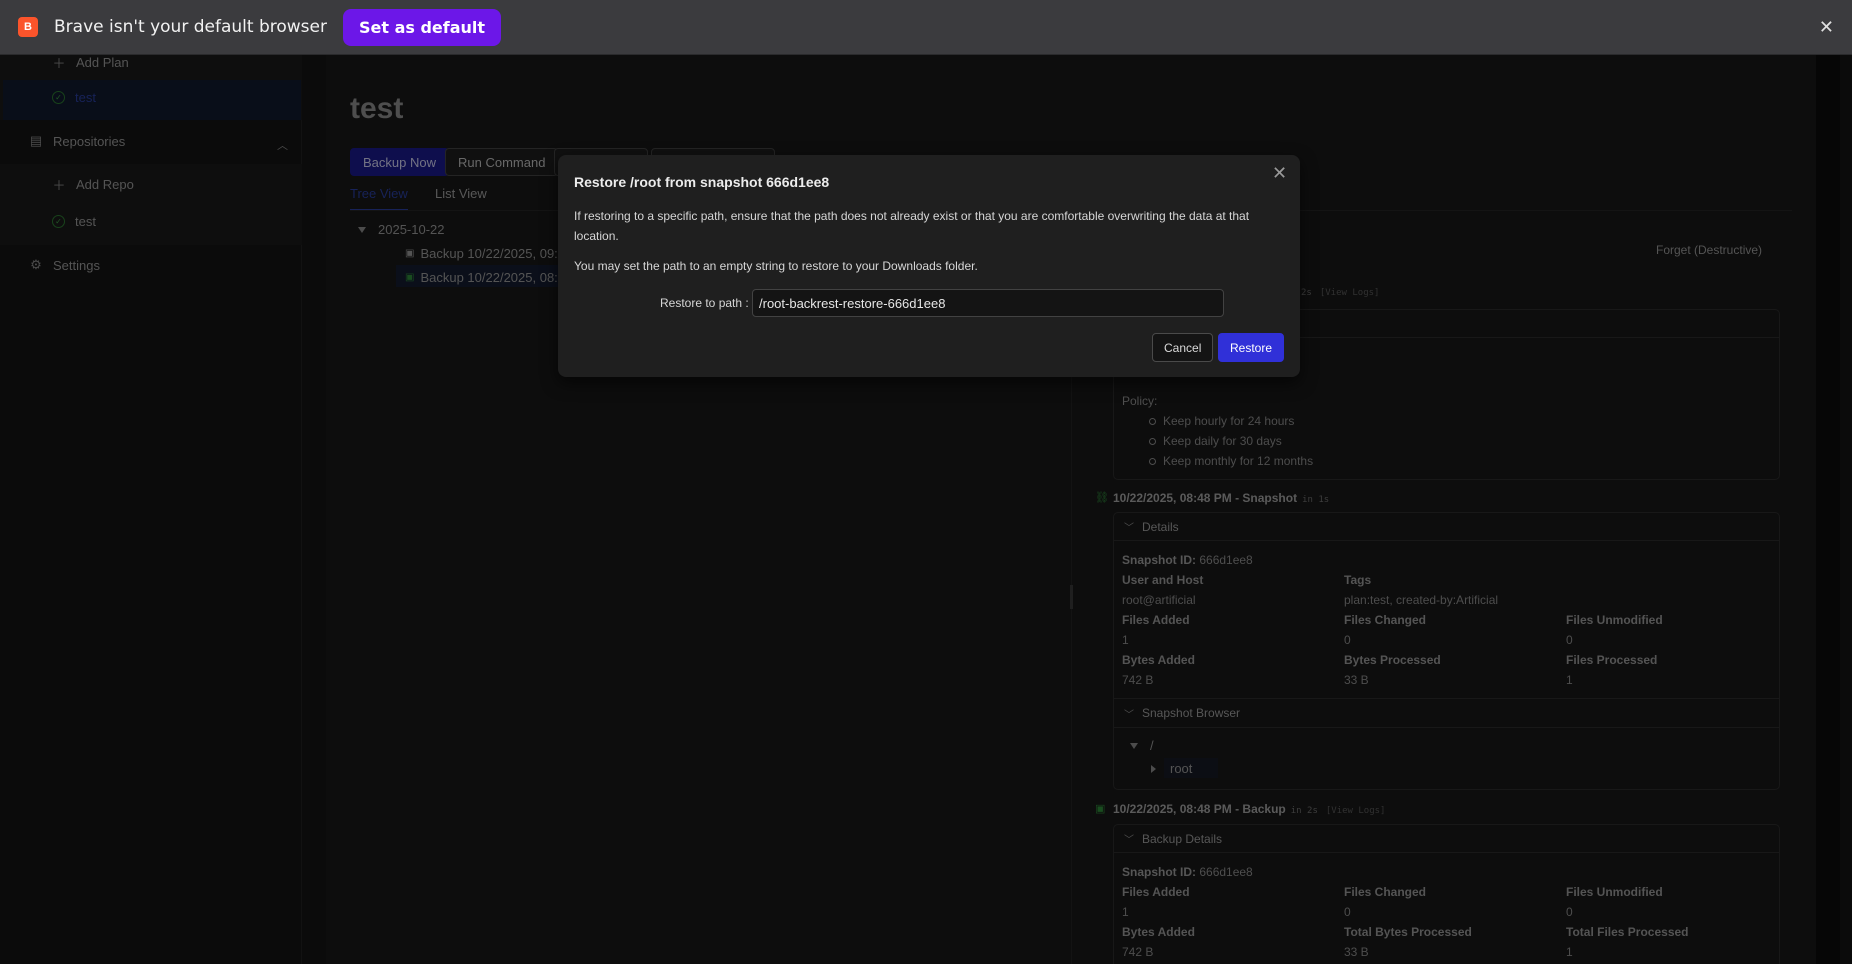 The image size is (1852, 964). I want to click on dialog-title: Restore /root from snapshot 666d1ee8, so click(702, 182).